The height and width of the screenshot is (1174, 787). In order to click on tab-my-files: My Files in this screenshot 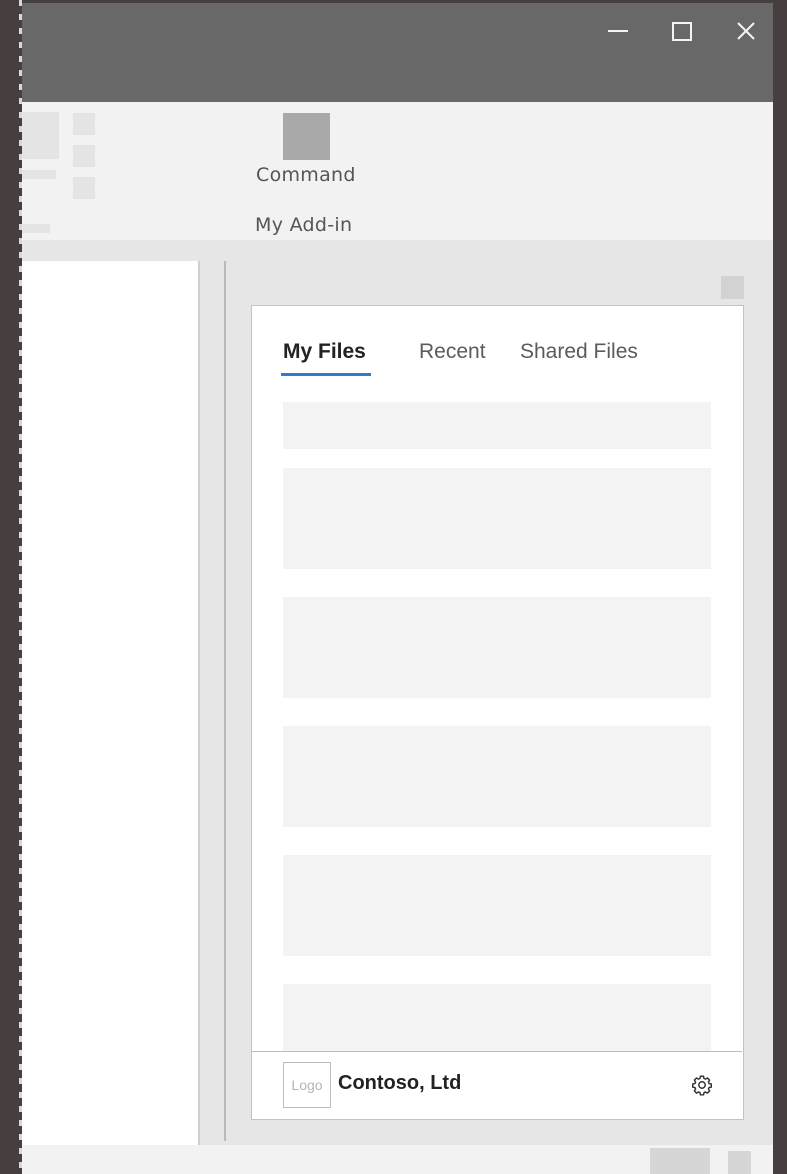, I will do `click(324, 352)`.